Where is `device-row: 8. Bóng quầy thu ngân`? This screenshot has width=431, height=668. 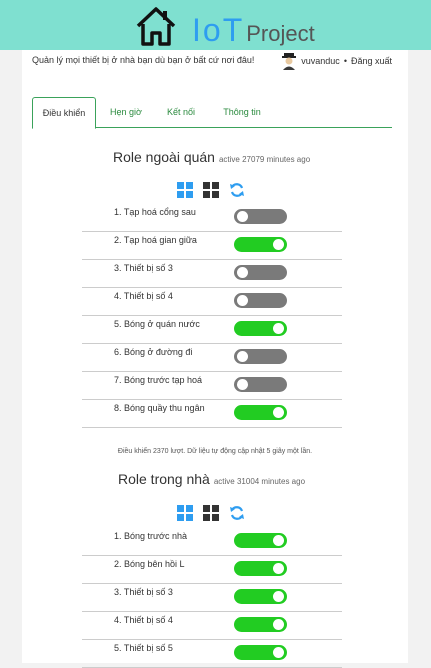
device-row: 8. Bóng quầy thu ngân is located at coordinates (212, 414).